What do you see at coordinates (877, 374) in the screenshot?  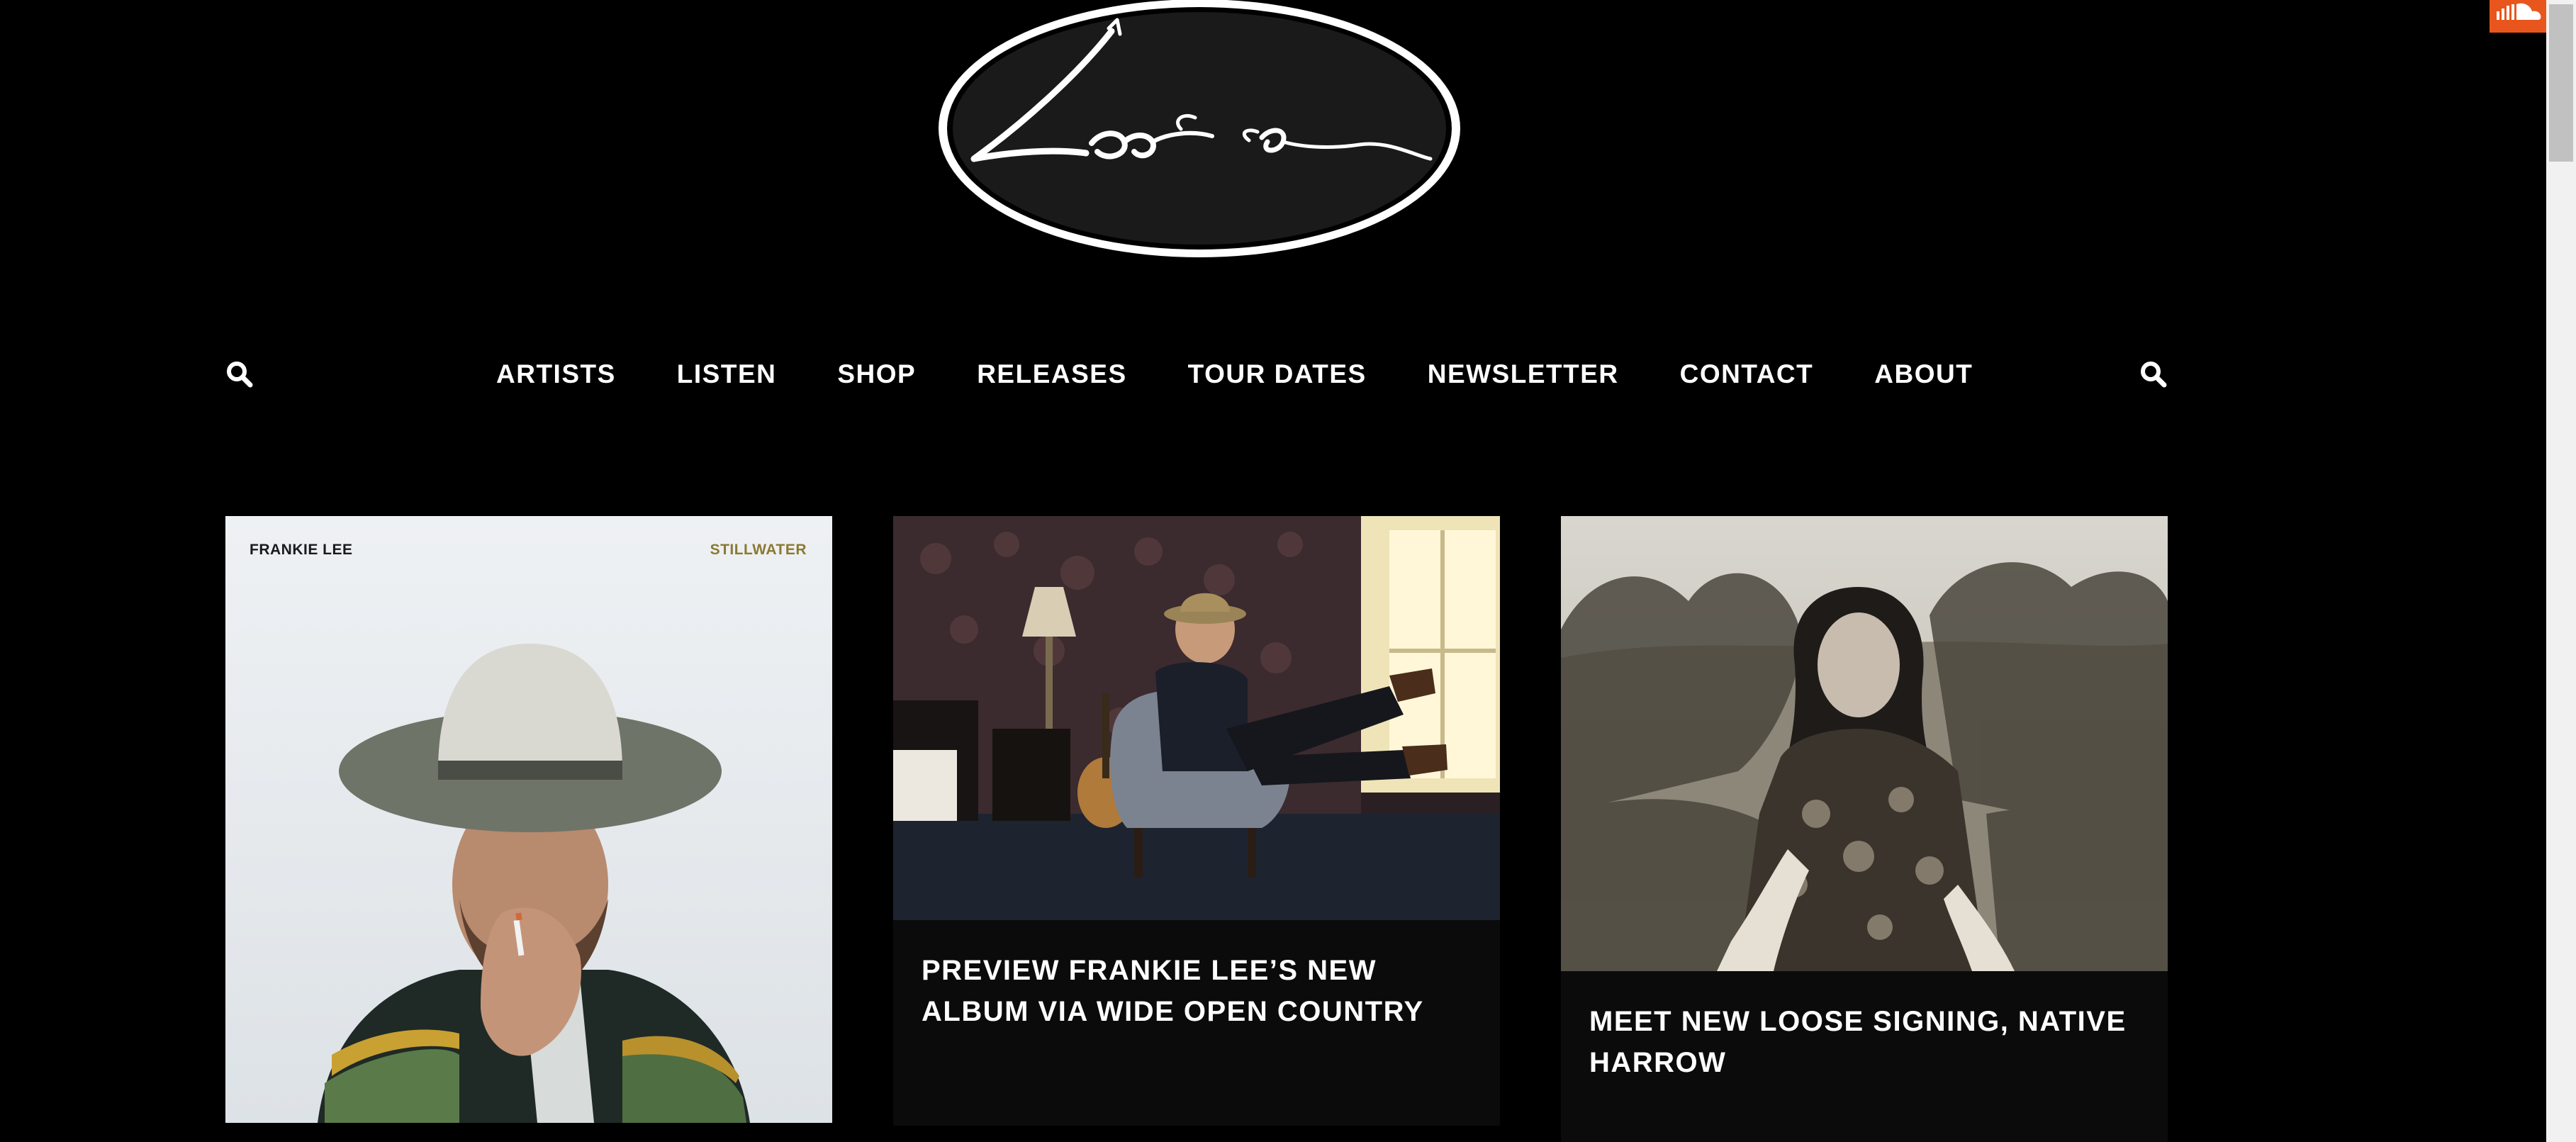 I see `nav-item-shop: SHOP` at bounding box center [877, 374].